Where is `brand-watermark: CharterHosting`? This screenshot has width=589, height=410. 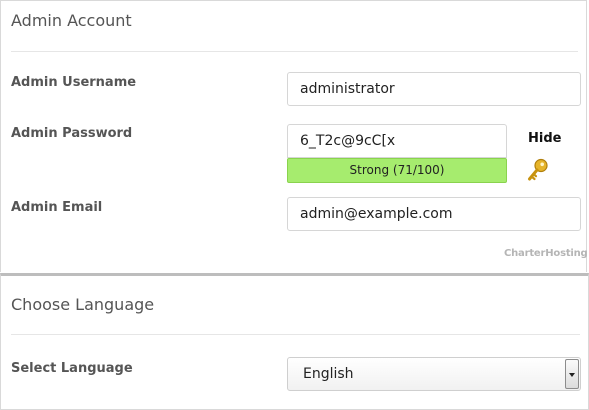 brand-watermark: CharterHosting is located at coordinates (546, 253).